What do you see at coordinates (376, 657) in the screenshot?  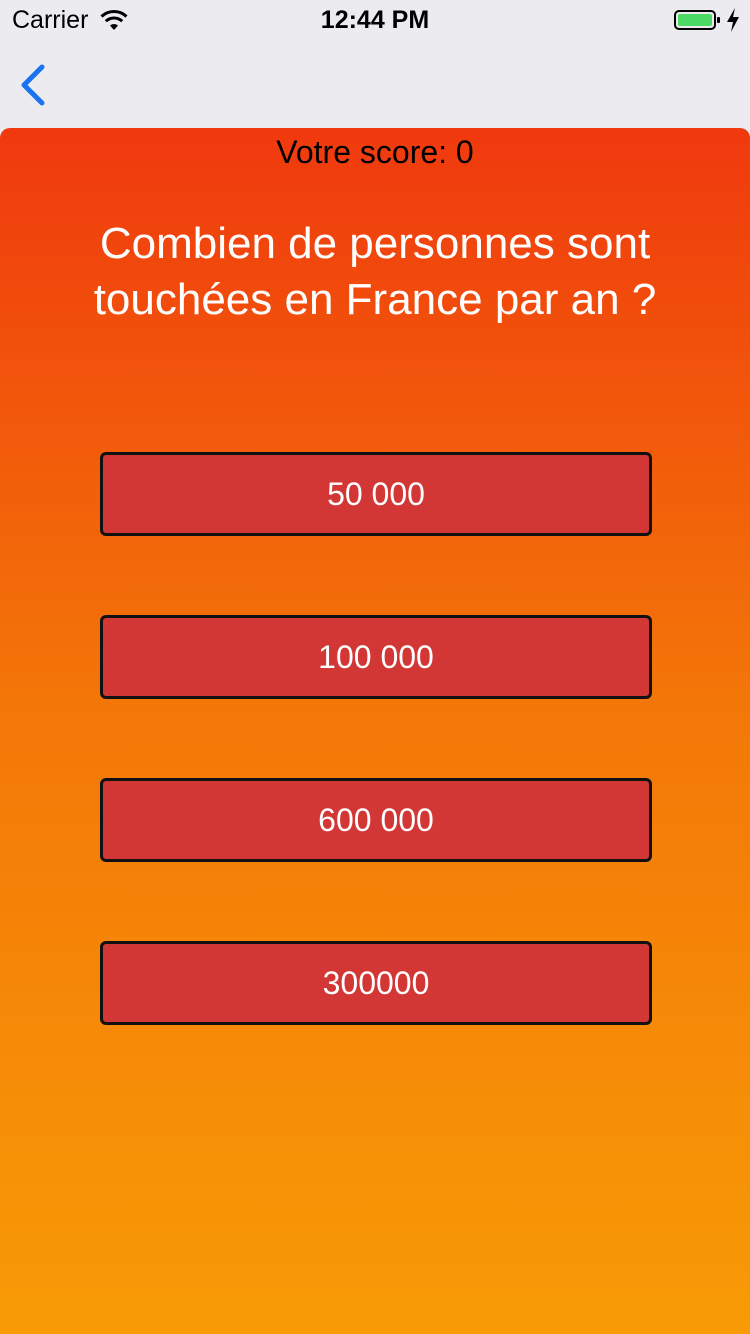 I see `answer-button-2: 100 000` at bounding box center [376, 657].